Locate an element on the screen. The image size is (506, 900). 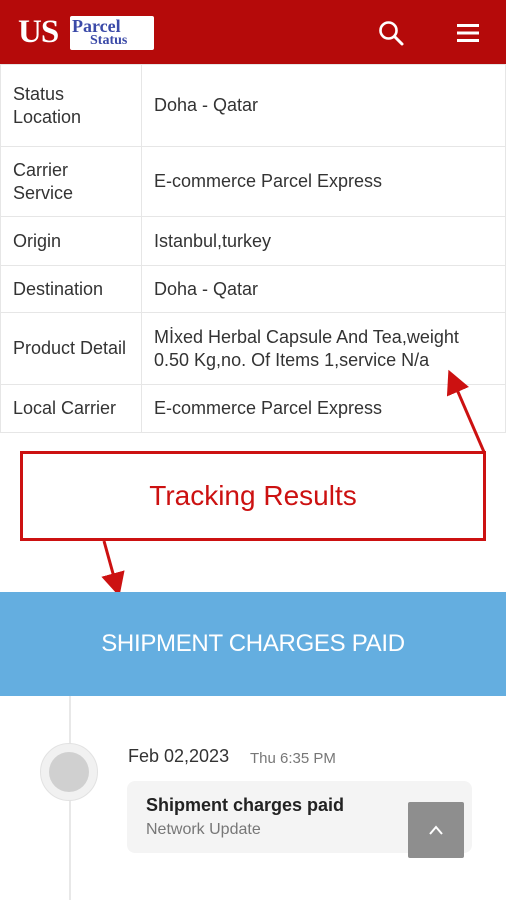
logo-us-text: US is located at coordinates (38, 32).